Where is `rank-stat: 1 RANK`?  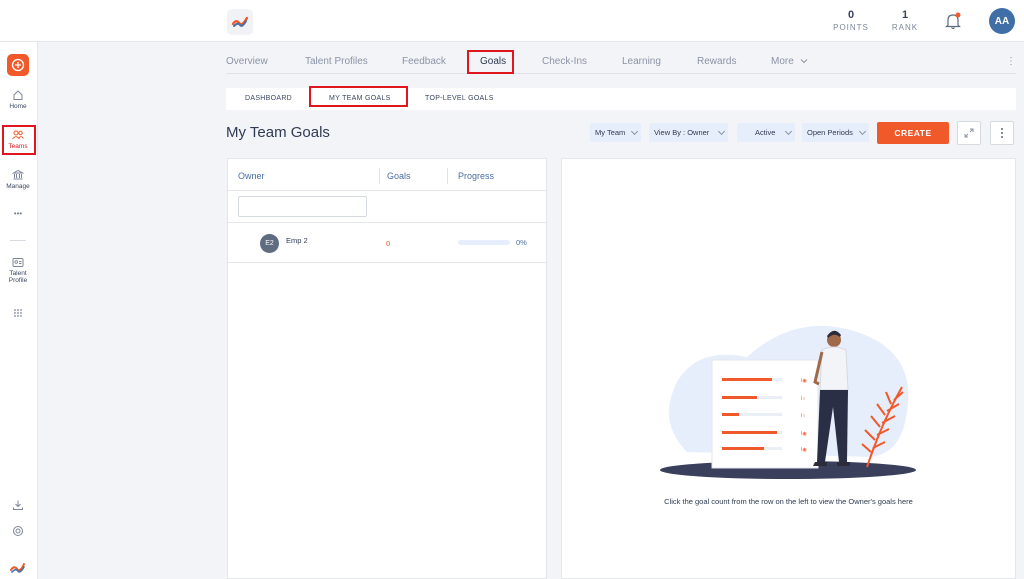 rank-stat: 1 RANK is located at coordinates (905, 20).